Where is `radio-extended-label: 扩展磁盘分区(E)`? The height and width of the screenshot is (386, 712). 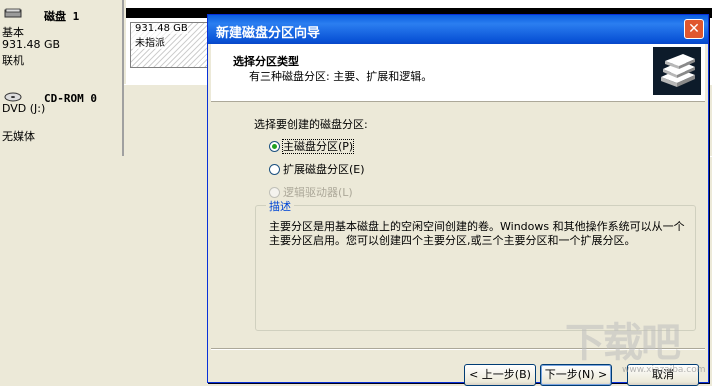
radio-extended-label: 扩展磁盘分区(E) is located at coordinates (324, 169).